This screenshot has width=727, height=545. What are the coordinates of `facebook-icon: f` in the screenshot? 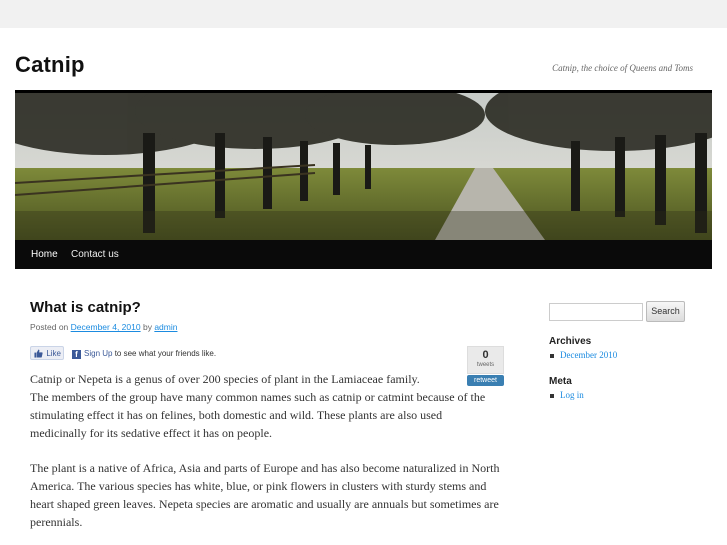 It's located at (76, 354).